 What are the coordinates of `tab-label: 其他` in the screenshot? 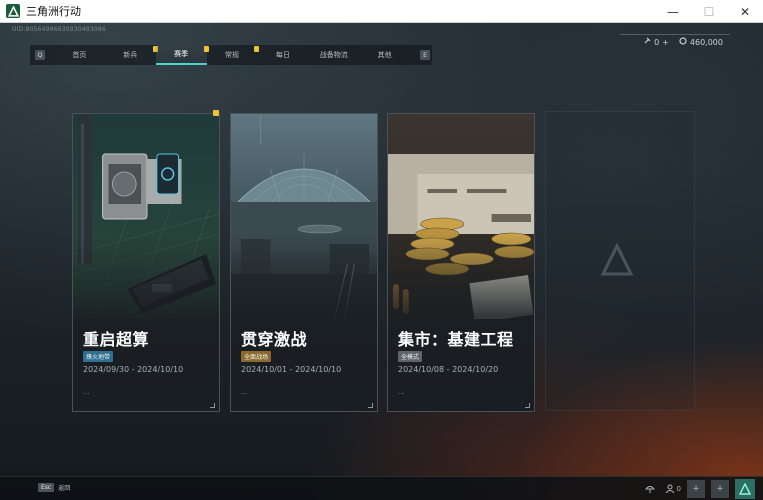 It's located at (384, 55).